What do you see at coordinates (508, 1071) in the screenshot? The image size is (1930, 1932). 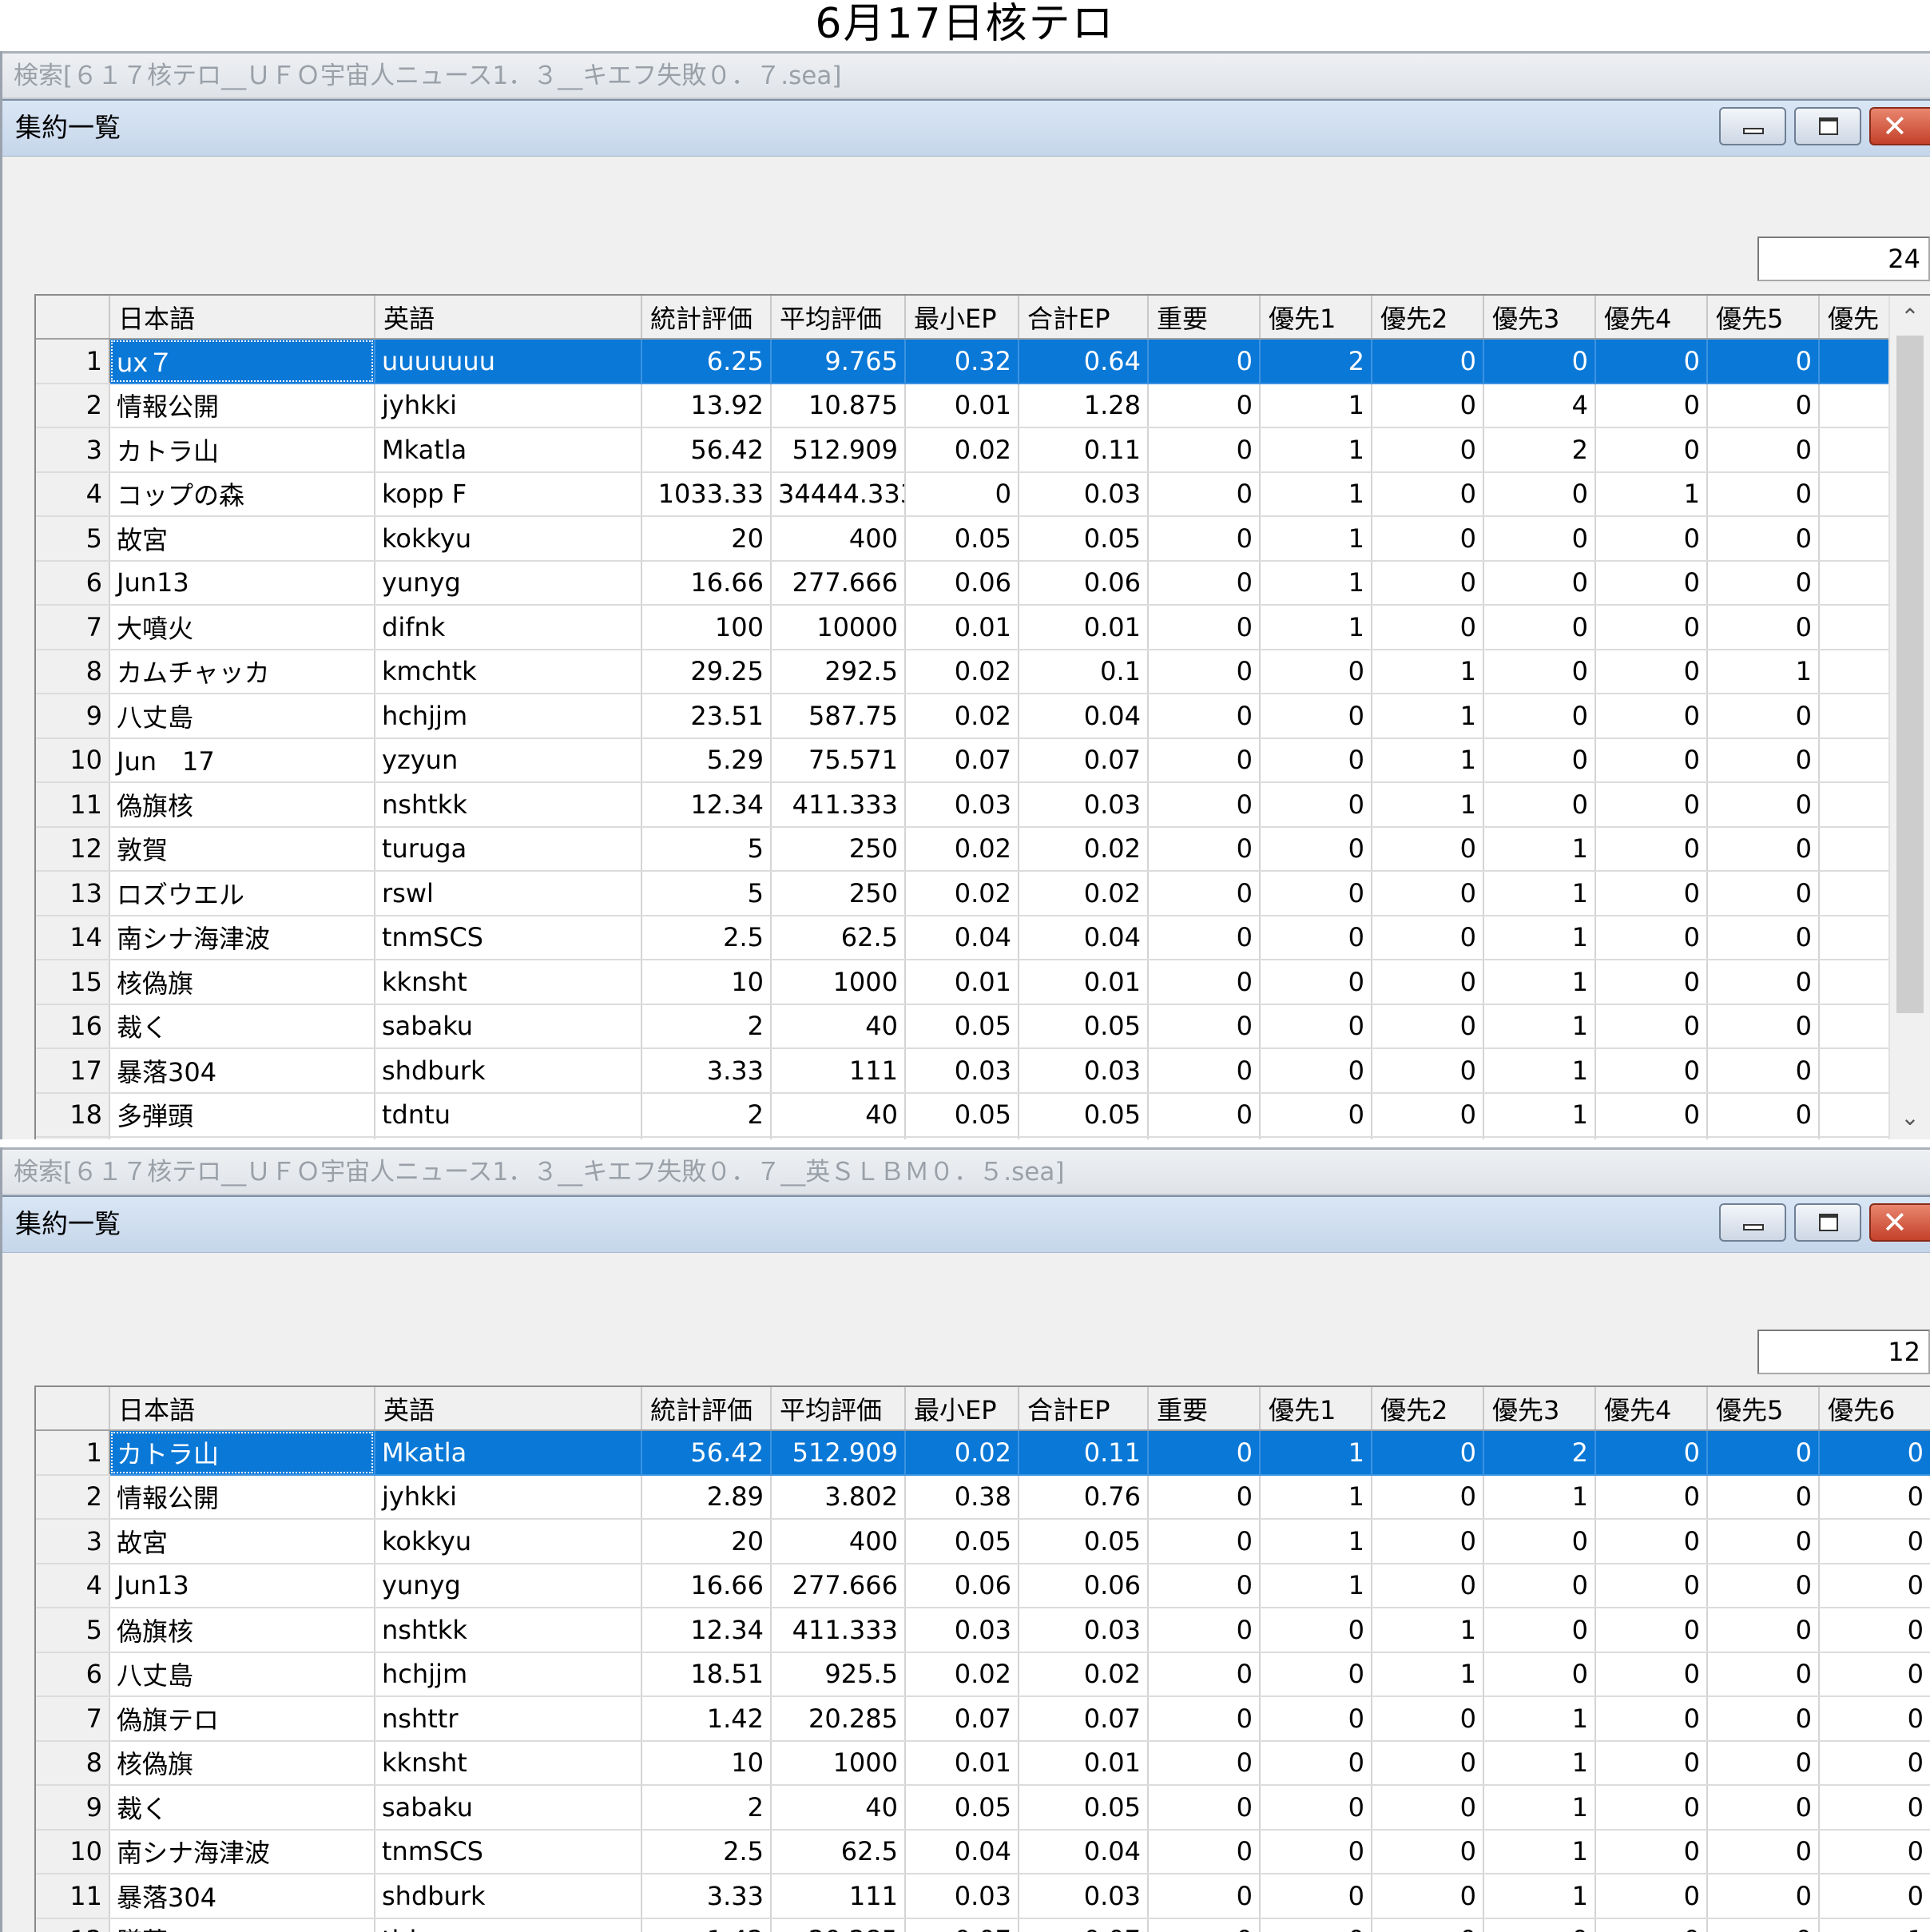 I see `cell-english: shdburk` at bounding box center [508, 1071].